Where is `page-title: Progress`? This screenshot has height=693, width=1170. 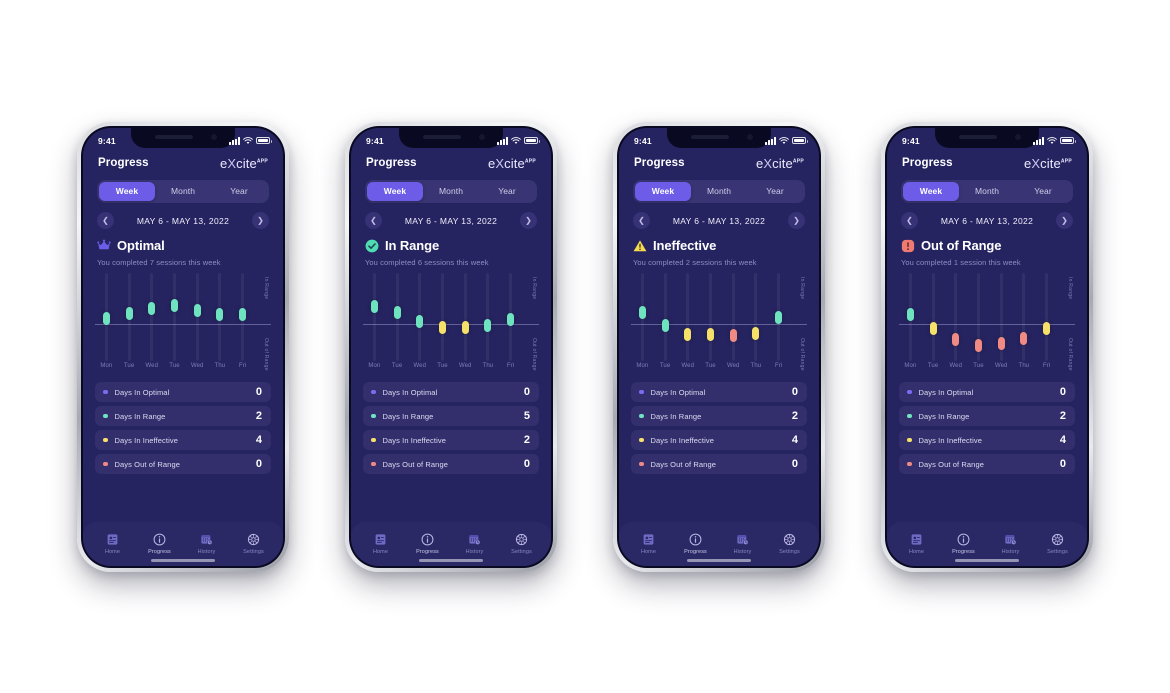
page-title: Progress is located at coordinates (391, 163).